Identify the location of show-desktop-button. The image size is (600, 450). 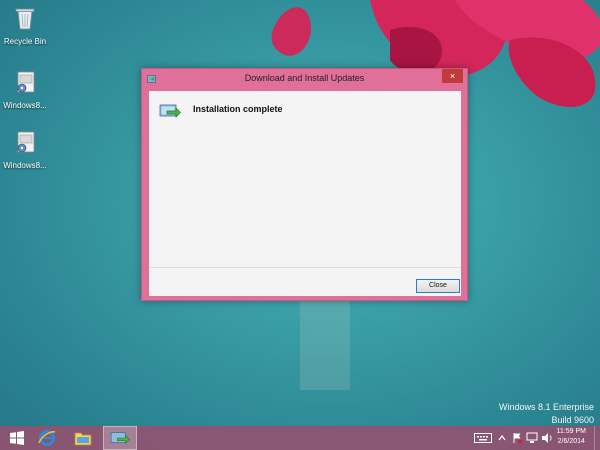
(597, 438).